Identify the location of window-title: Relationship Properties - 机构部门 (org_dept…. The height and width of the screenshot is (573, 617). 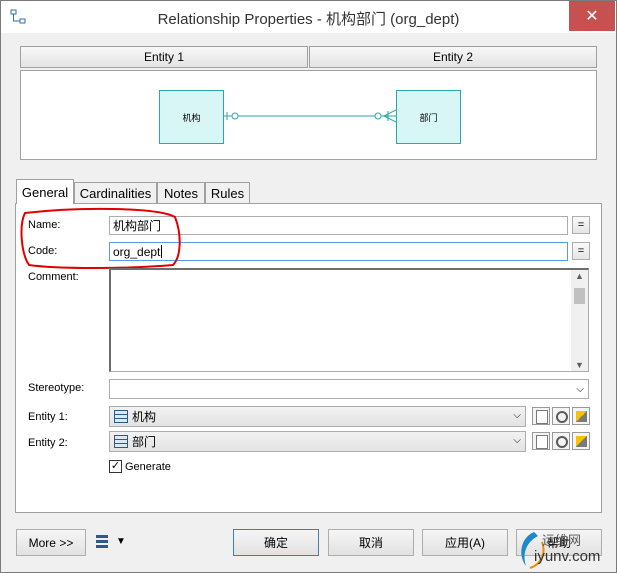
(308, 19).